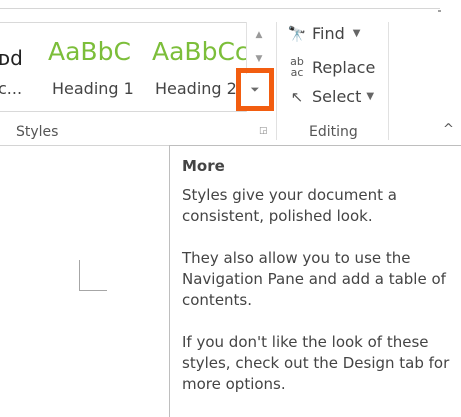  Describe the element at coordinates (93, 88) in the screenshot. I see `style-name-heading-1: Heading 1` at that location.